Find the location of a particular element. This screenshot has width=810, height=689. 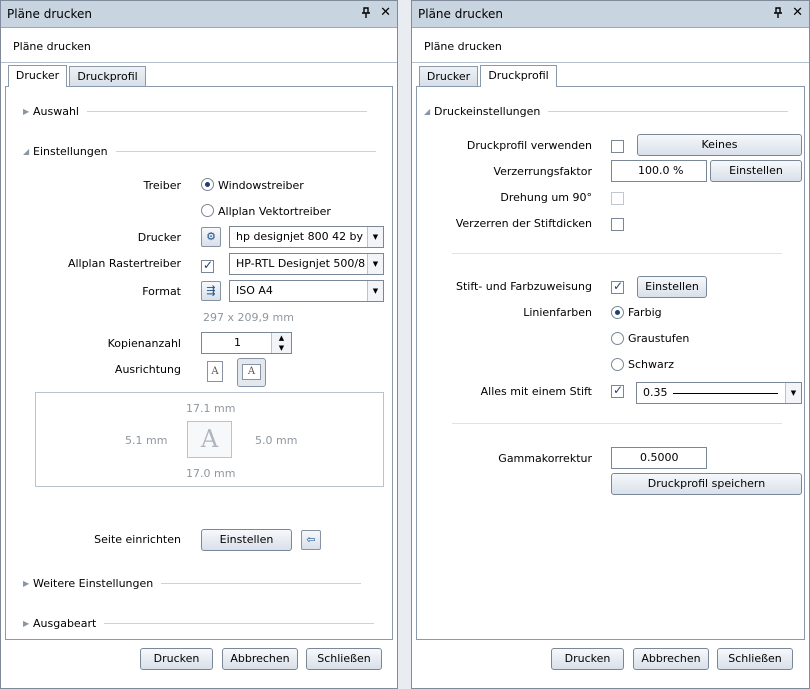

radio-schwarz is located at coordinates (617, 364).